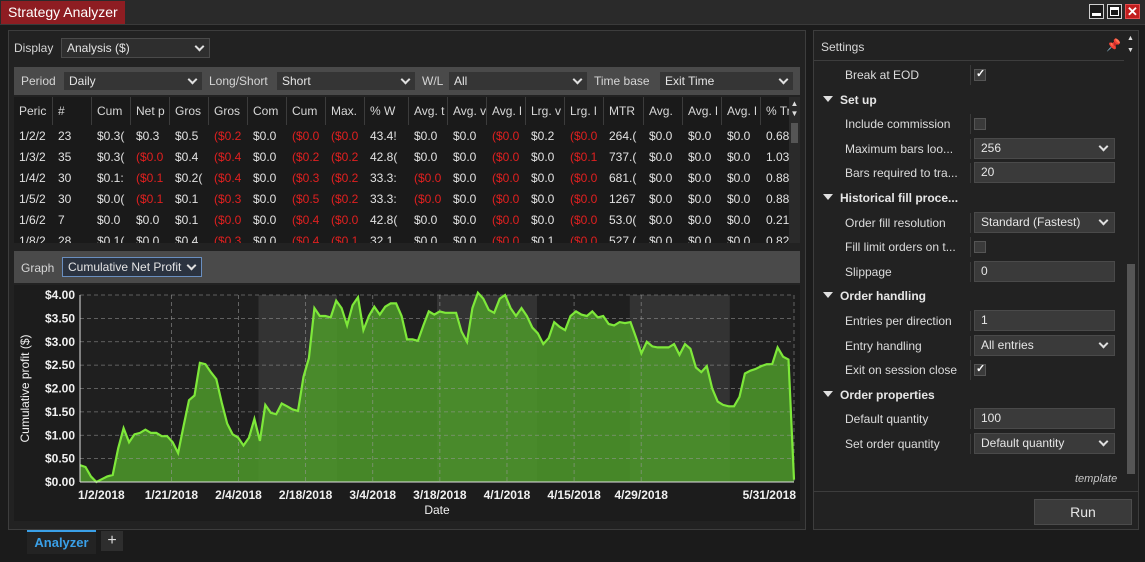  What do you see at coordinates (624, 111) in the screenshot?
I see `column-header: MTR` at bounding box center [624, 111].